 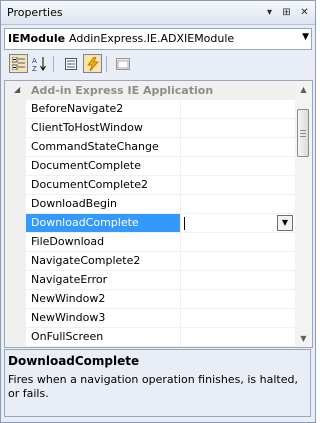 I want to click on property-row: BeforeNavigate2, so click(x=160, y=109).